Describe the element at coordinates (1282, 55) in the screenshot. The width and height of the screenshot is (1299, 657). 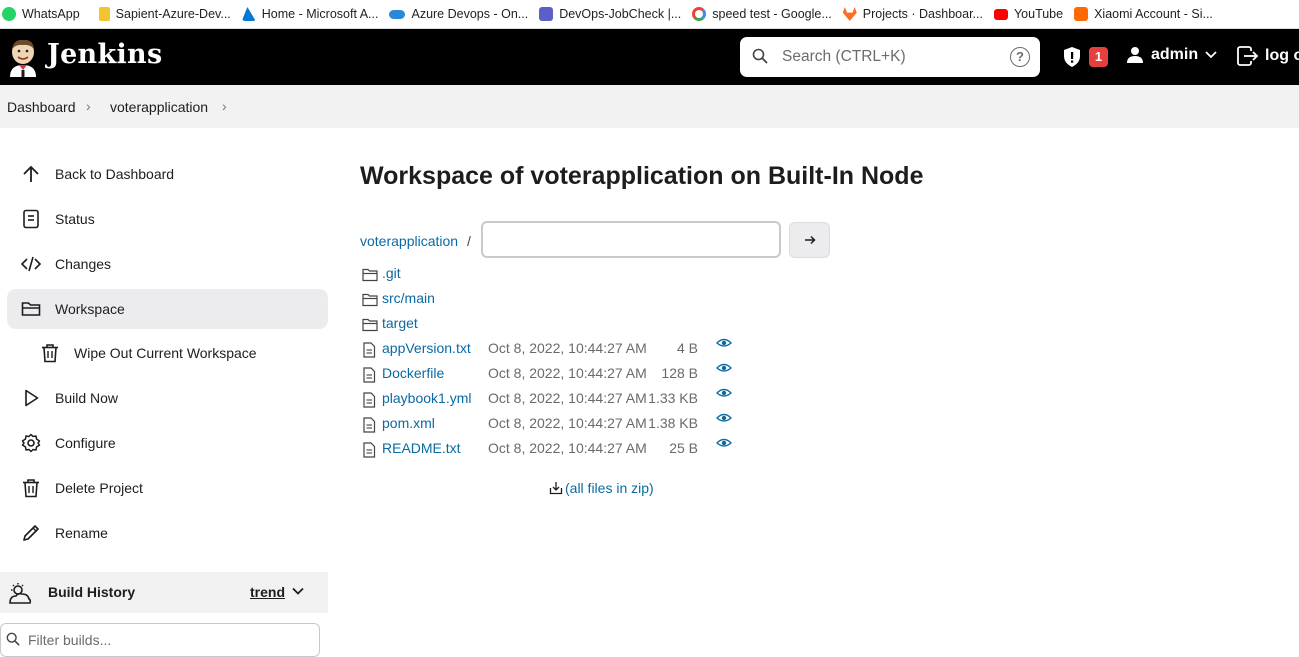
I see `logout-label: log out` at that location.